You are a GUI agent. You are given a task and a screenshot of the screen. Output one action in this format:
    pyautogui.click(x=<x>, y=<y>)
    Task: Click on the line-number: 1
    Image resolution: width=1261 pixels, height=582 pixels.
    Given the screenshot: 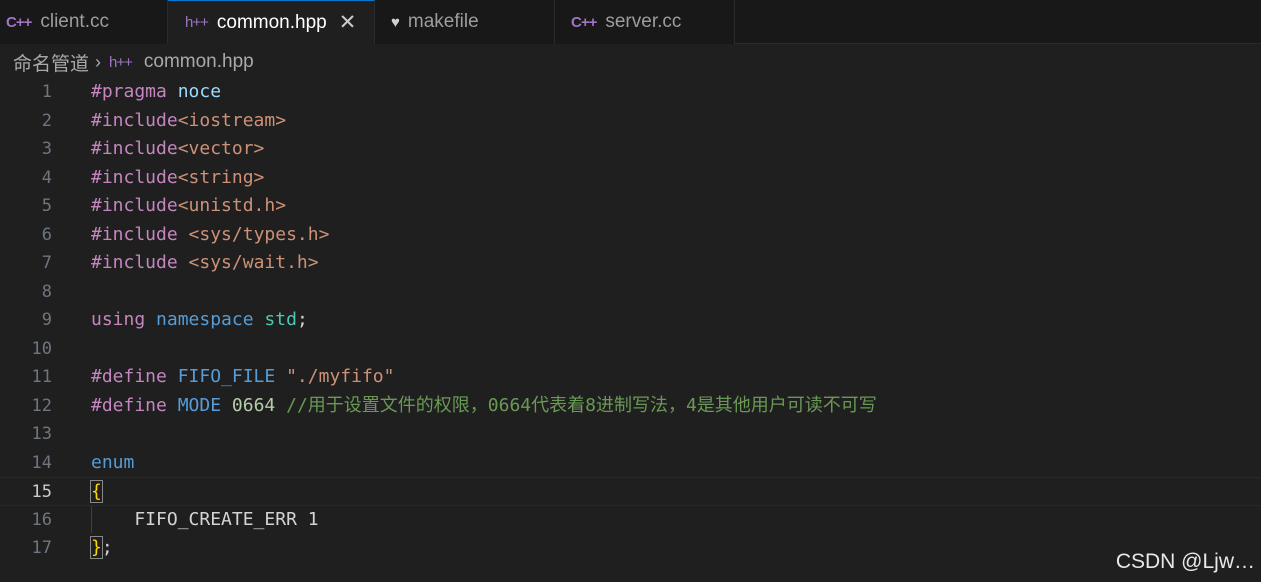 What is the action you would take?
    pyautogui.click(x=46, y=92)
    